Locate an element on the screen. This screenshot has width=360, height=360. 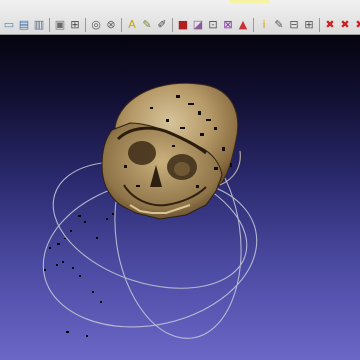
info-icon-glyph: i is located at coordinates (264, 24).